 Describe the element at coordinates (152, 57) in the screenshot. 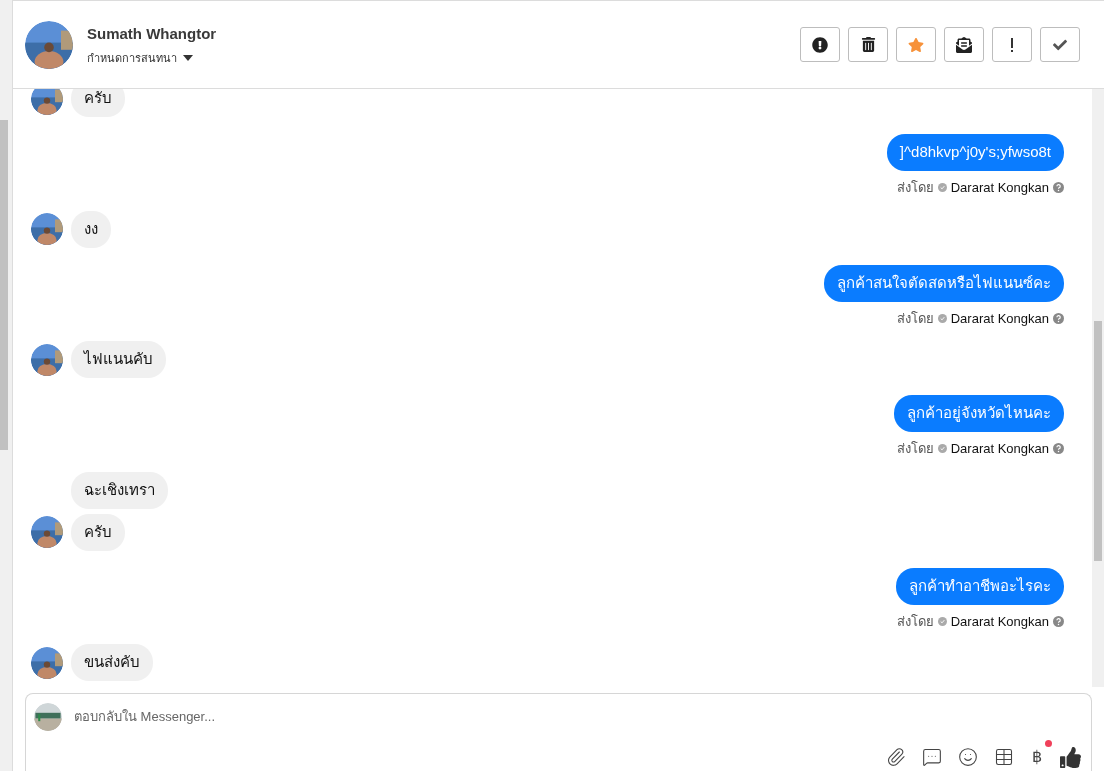

I see `conversation-dropdown: กำหนดการสนทนา` at that location.